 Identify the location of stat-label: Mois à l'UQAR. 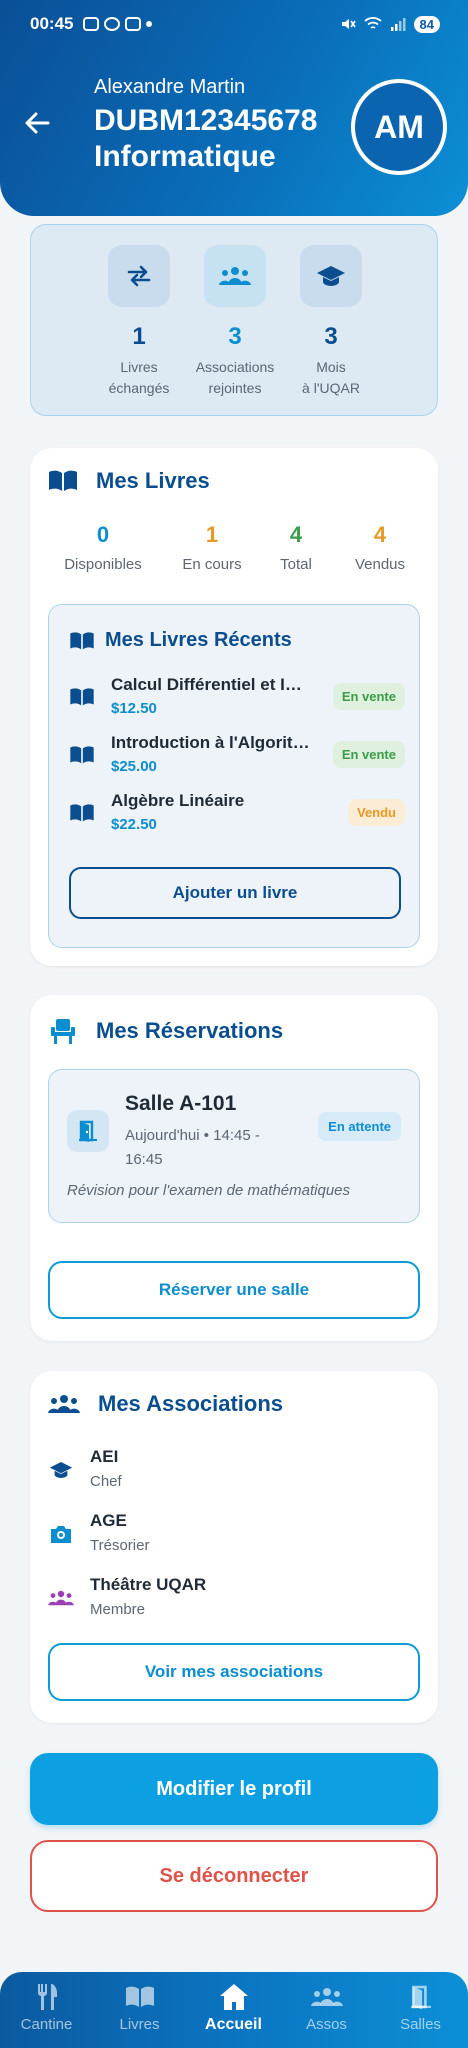
(331, 377).